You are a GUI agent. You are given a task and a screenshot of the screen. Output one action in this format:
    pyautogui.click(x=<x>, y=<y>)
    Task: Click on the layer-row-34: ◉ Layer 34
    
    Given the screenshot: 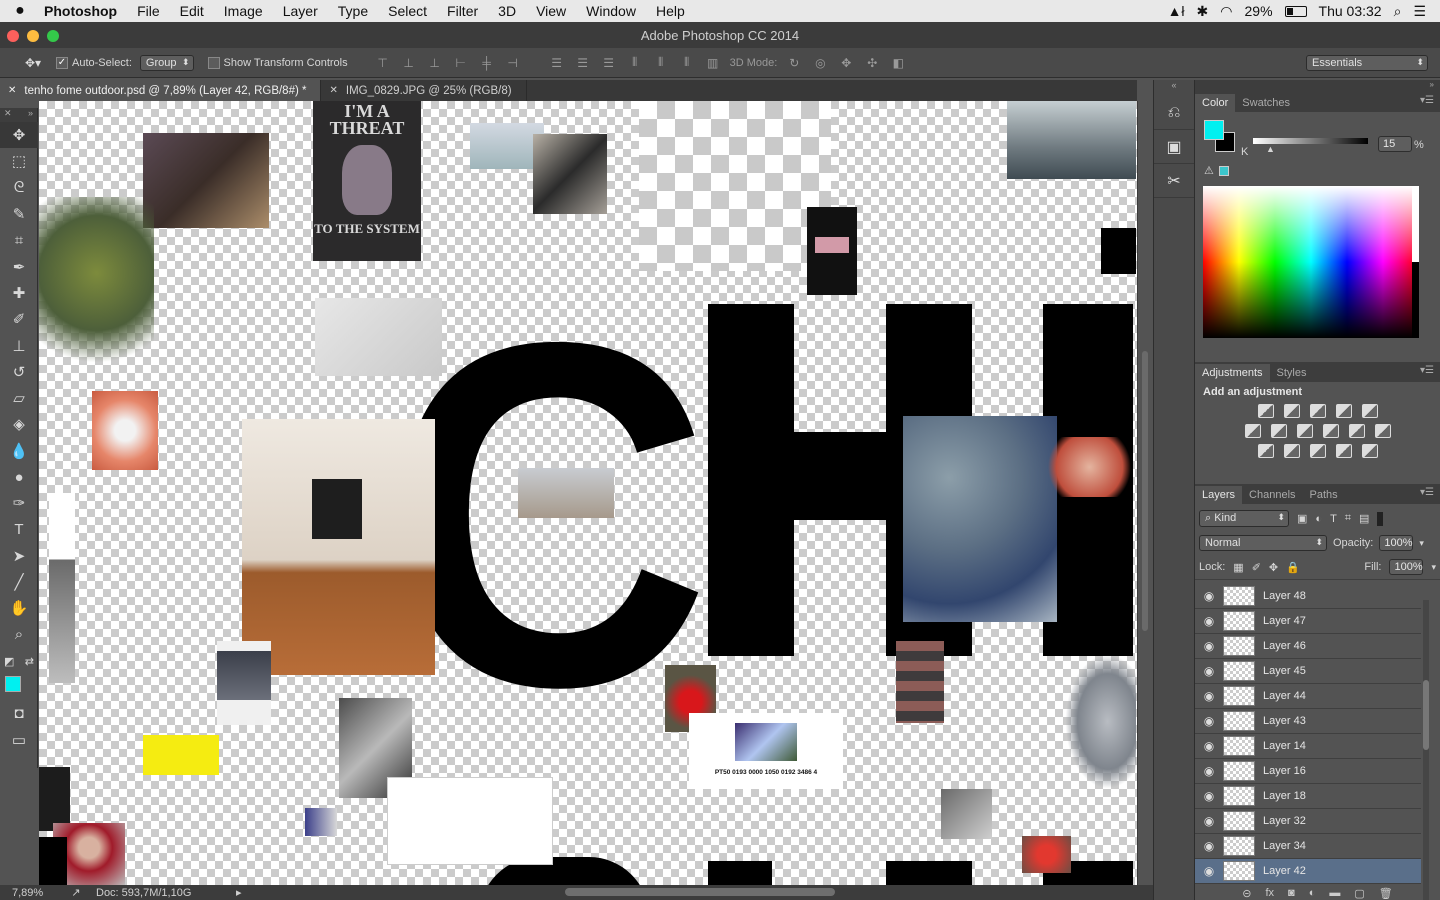 What is the action you would take?
    pyautogui.click(x=1308, y=846)
    